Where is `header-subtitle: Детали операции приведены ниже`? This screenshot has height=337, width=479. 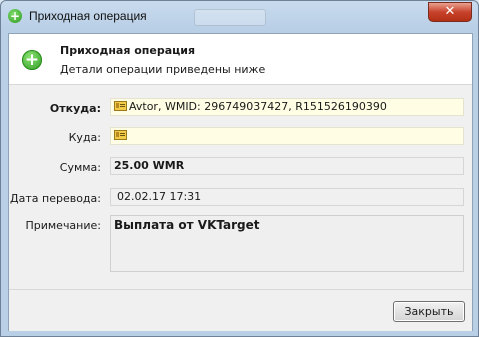
header-subtitle: Детали операции приведены ниже is located at coordinates (163, 69).